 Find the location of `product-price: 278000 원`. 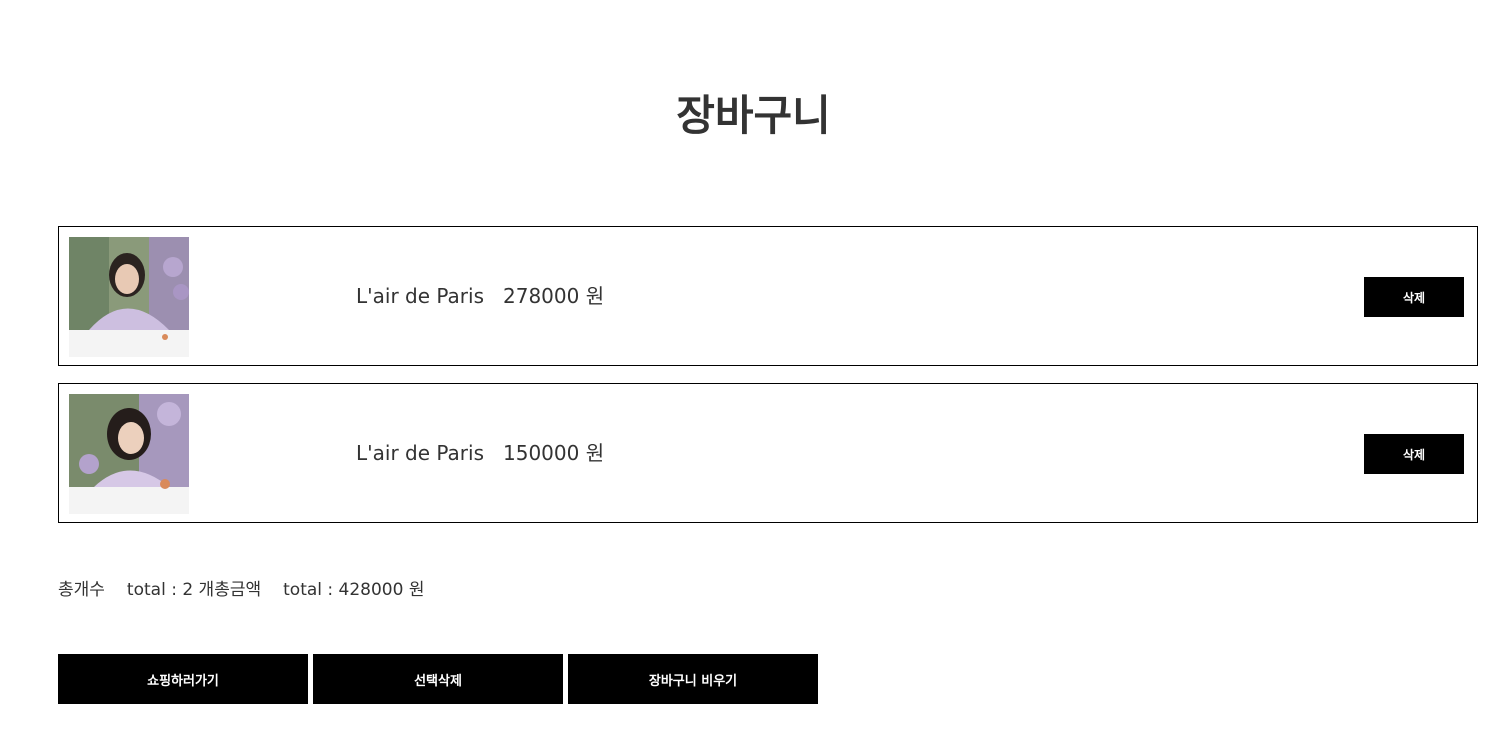

product-price: 278000 원 is located at coordinates (554, 296).